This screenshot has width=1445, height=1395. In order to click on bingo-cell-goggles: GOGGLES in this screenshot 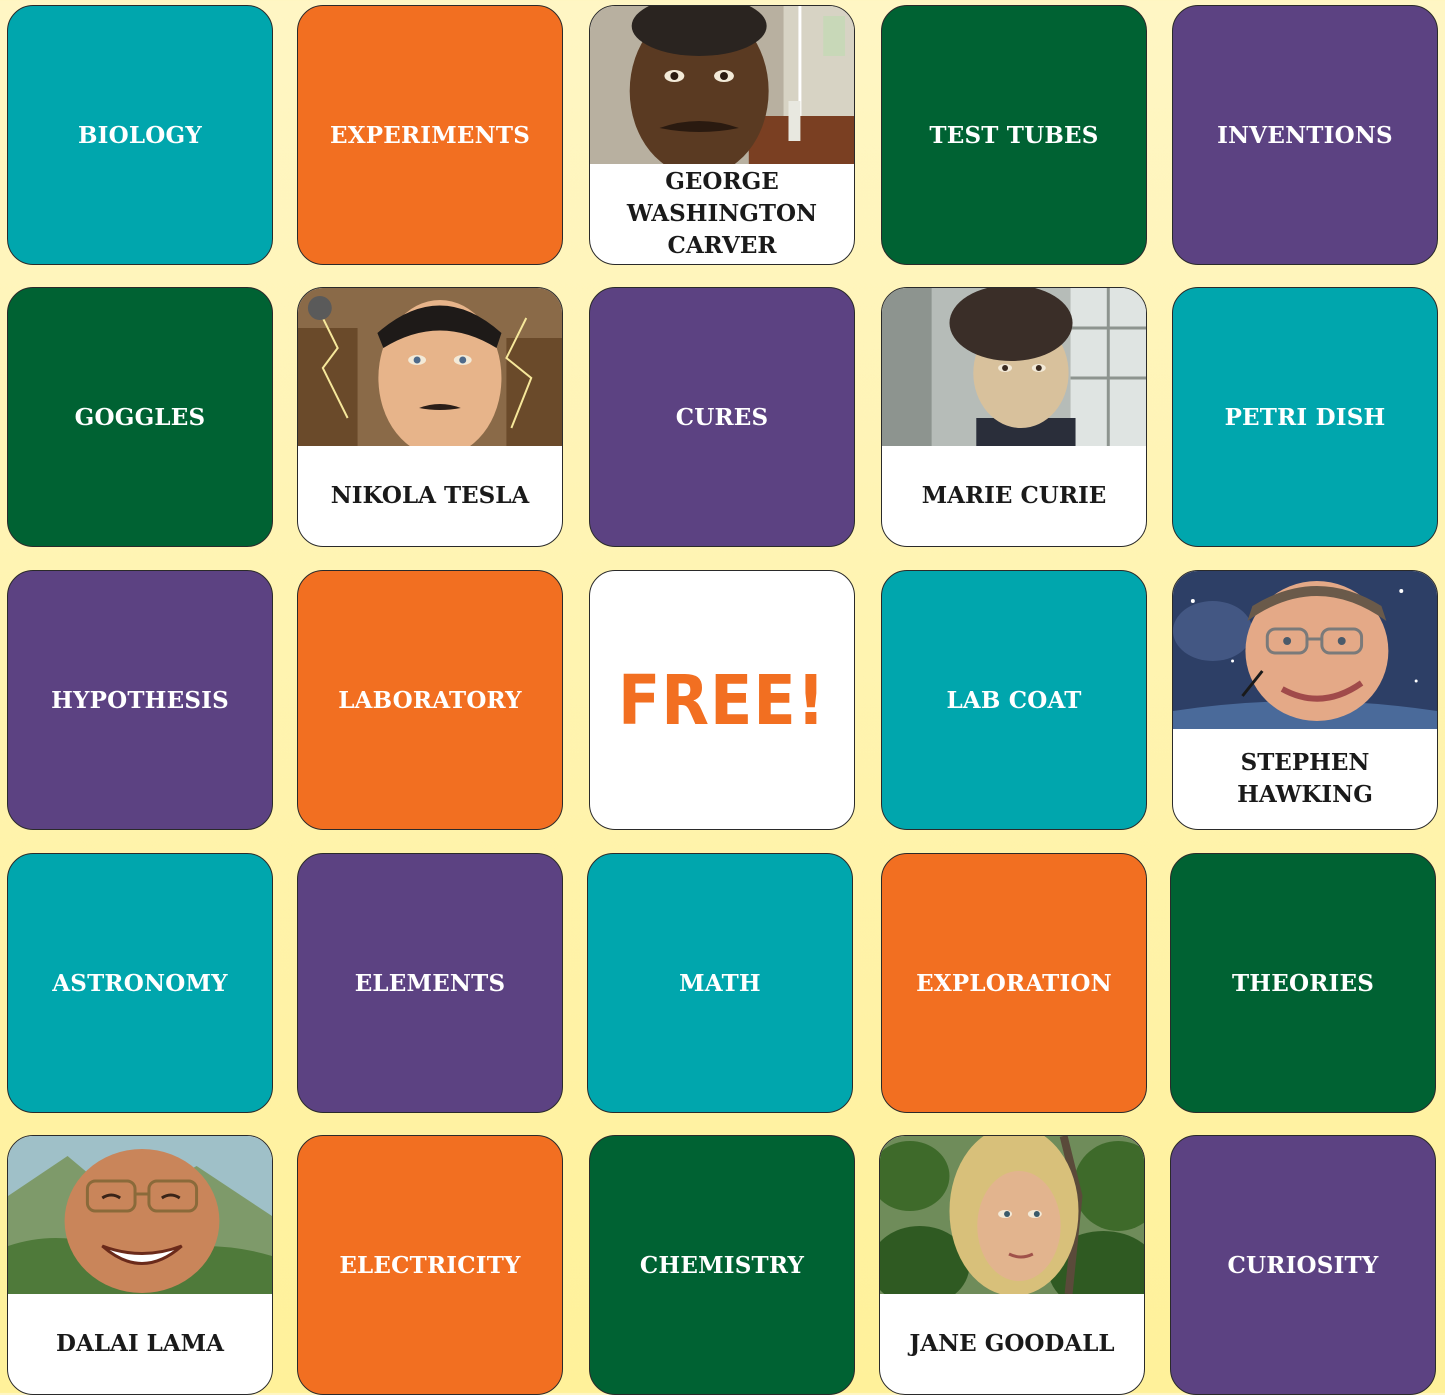, I will do `click(140, 417)`.